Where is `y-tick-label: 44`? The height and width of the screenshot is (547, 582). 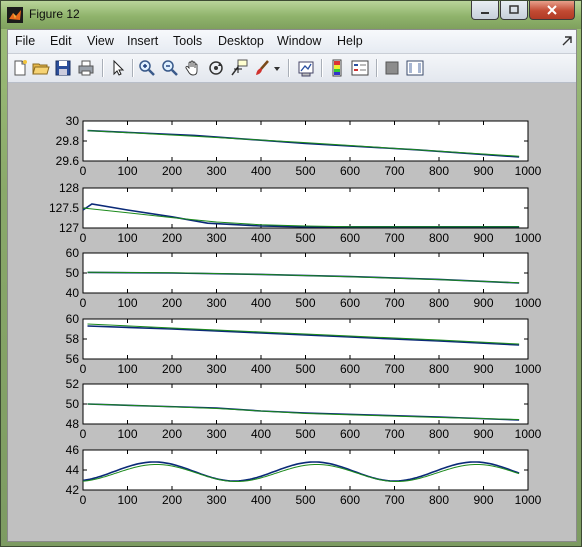
y-tick-label: 44 is located at coordinates (73, 470).